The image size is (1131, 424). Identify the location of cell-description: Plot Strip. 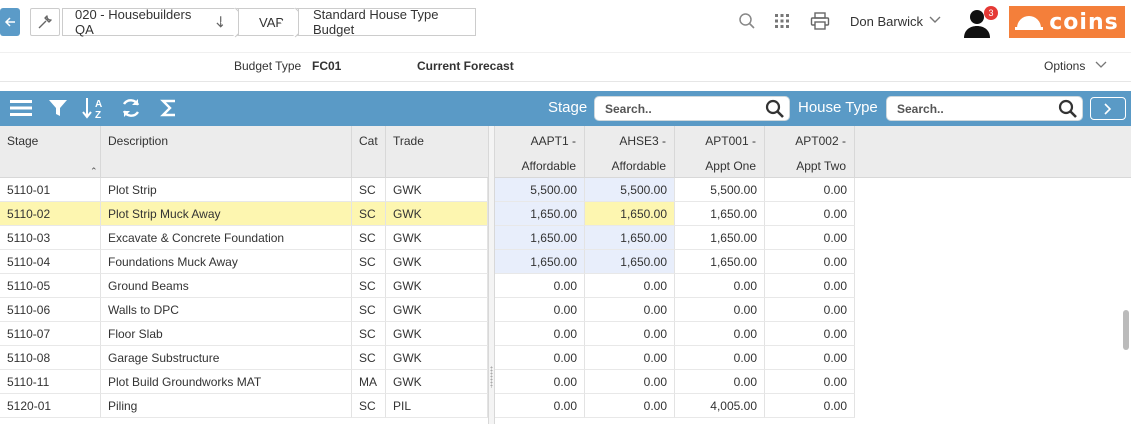
(226, 190).